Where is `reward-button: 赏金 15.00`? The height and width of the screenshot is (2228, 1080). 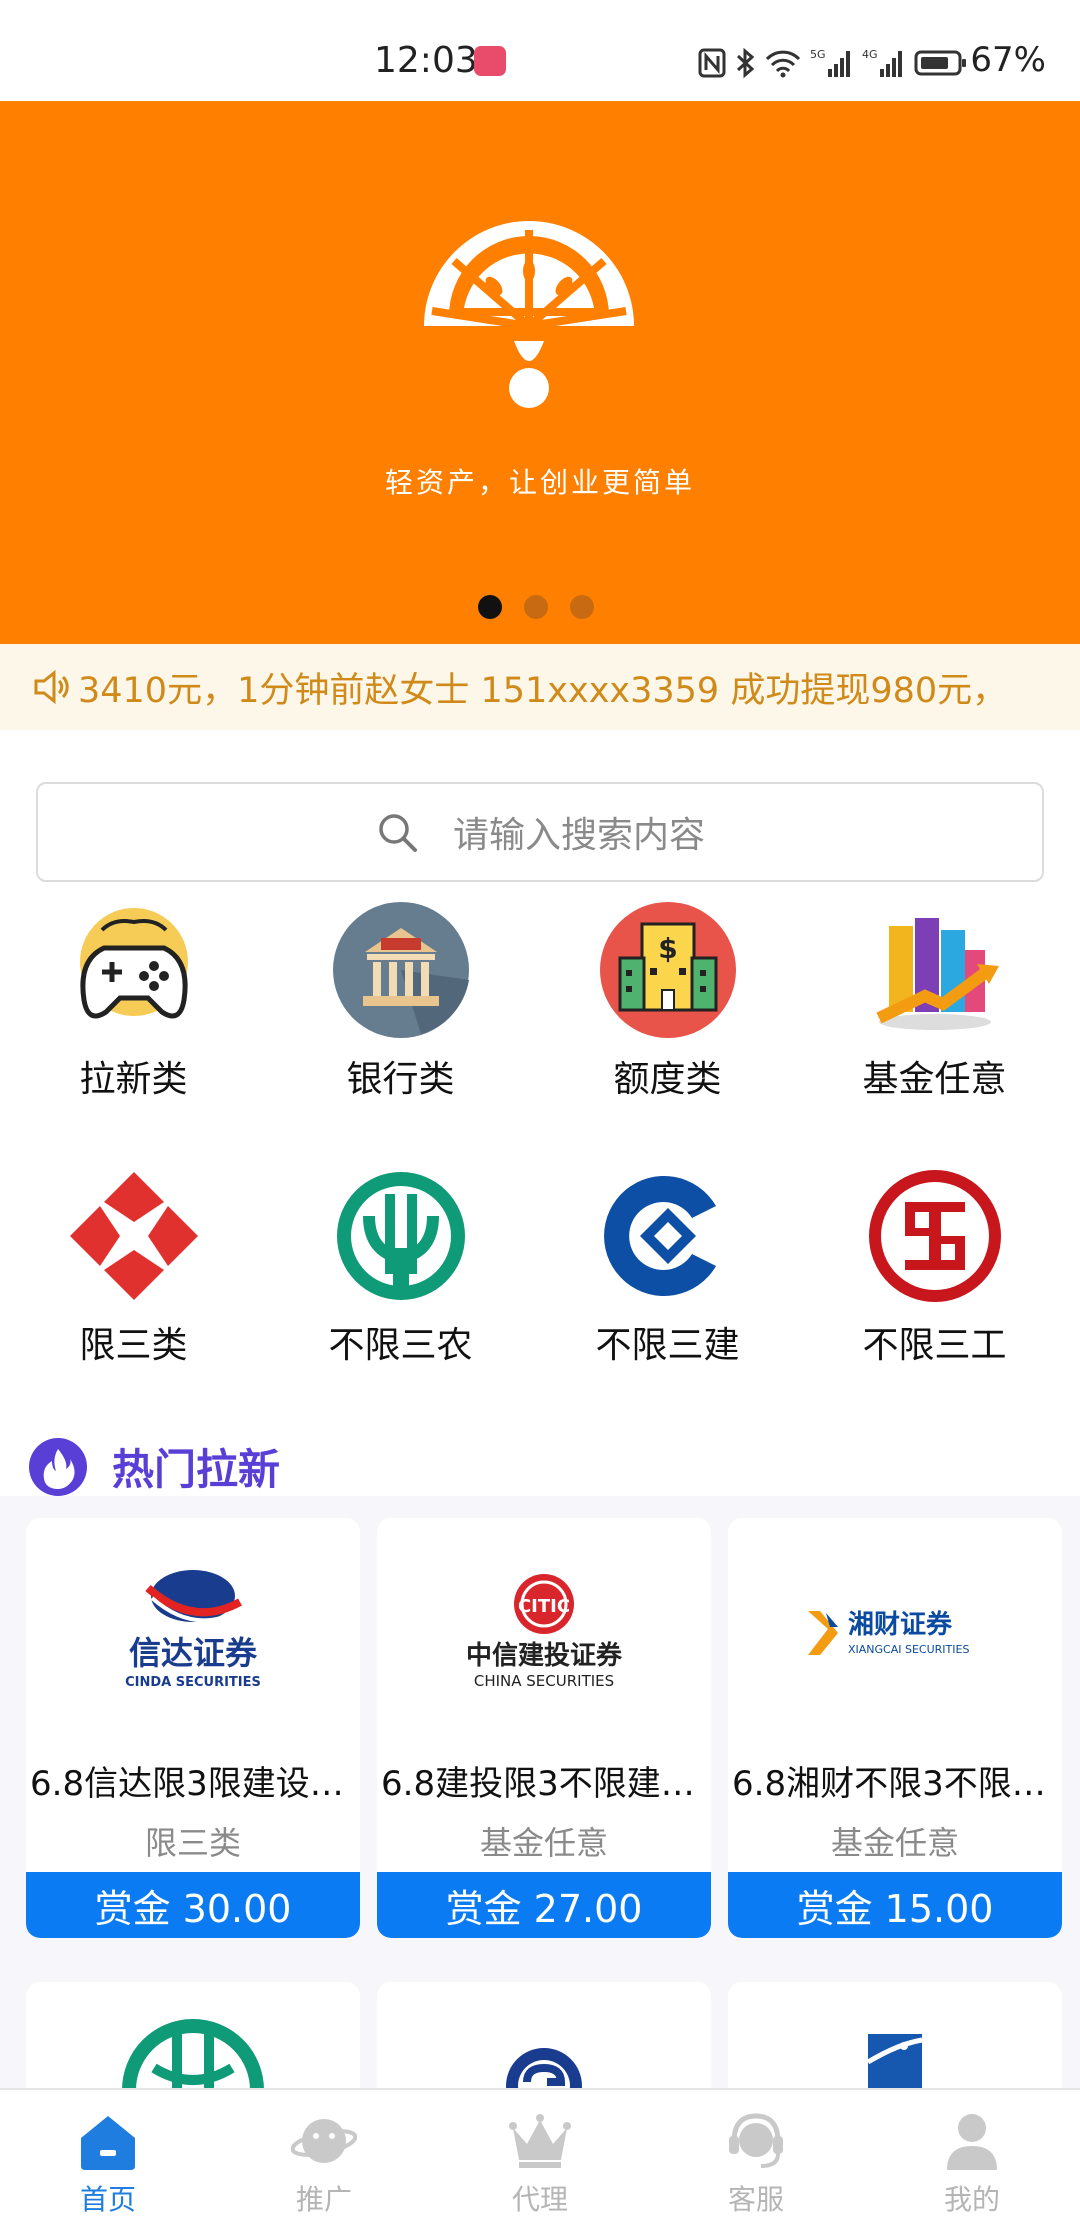
reward-button: 赏金 15.00 is located at coordinates (895, 1905).